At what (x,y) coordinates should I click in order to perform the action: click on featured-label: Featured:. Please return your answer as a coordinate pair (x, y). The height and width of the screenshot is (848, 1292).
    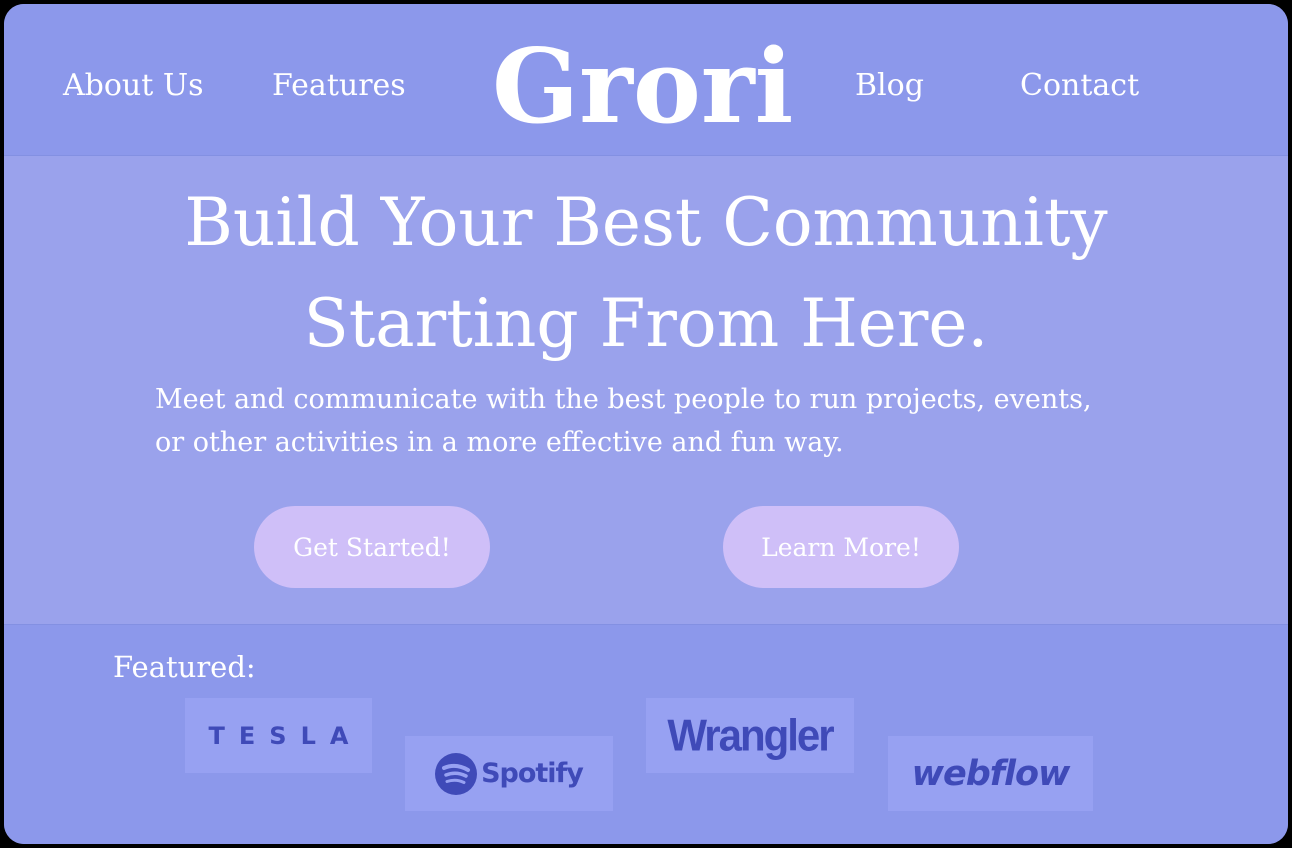
    Looking at the image, I should click on (184, 667).